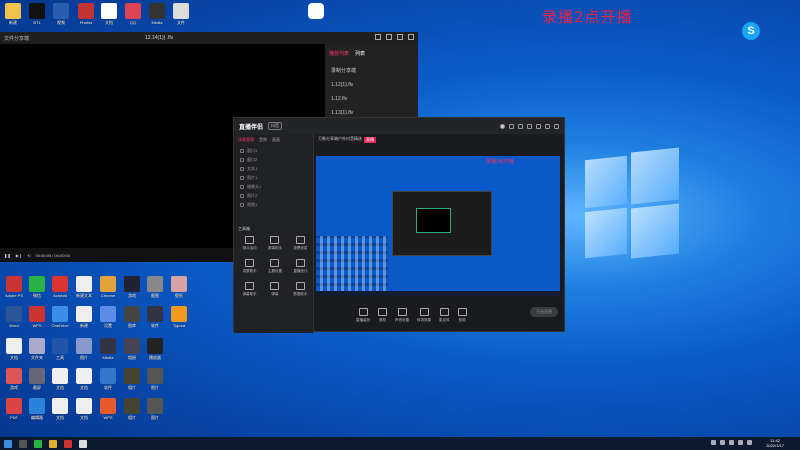  I want to click on desktop-icon: 截图, so click(155, 290).